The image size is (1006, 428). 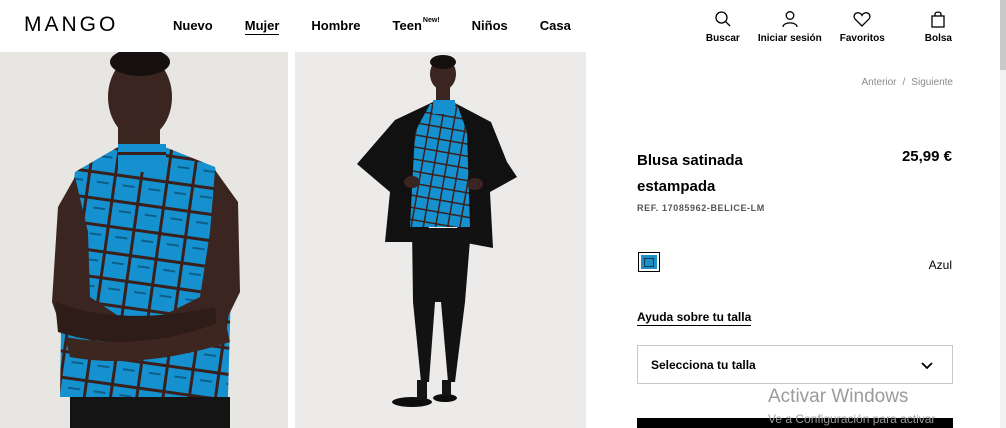 I want to click on new-badge: New!, so click(x=431, y=20).